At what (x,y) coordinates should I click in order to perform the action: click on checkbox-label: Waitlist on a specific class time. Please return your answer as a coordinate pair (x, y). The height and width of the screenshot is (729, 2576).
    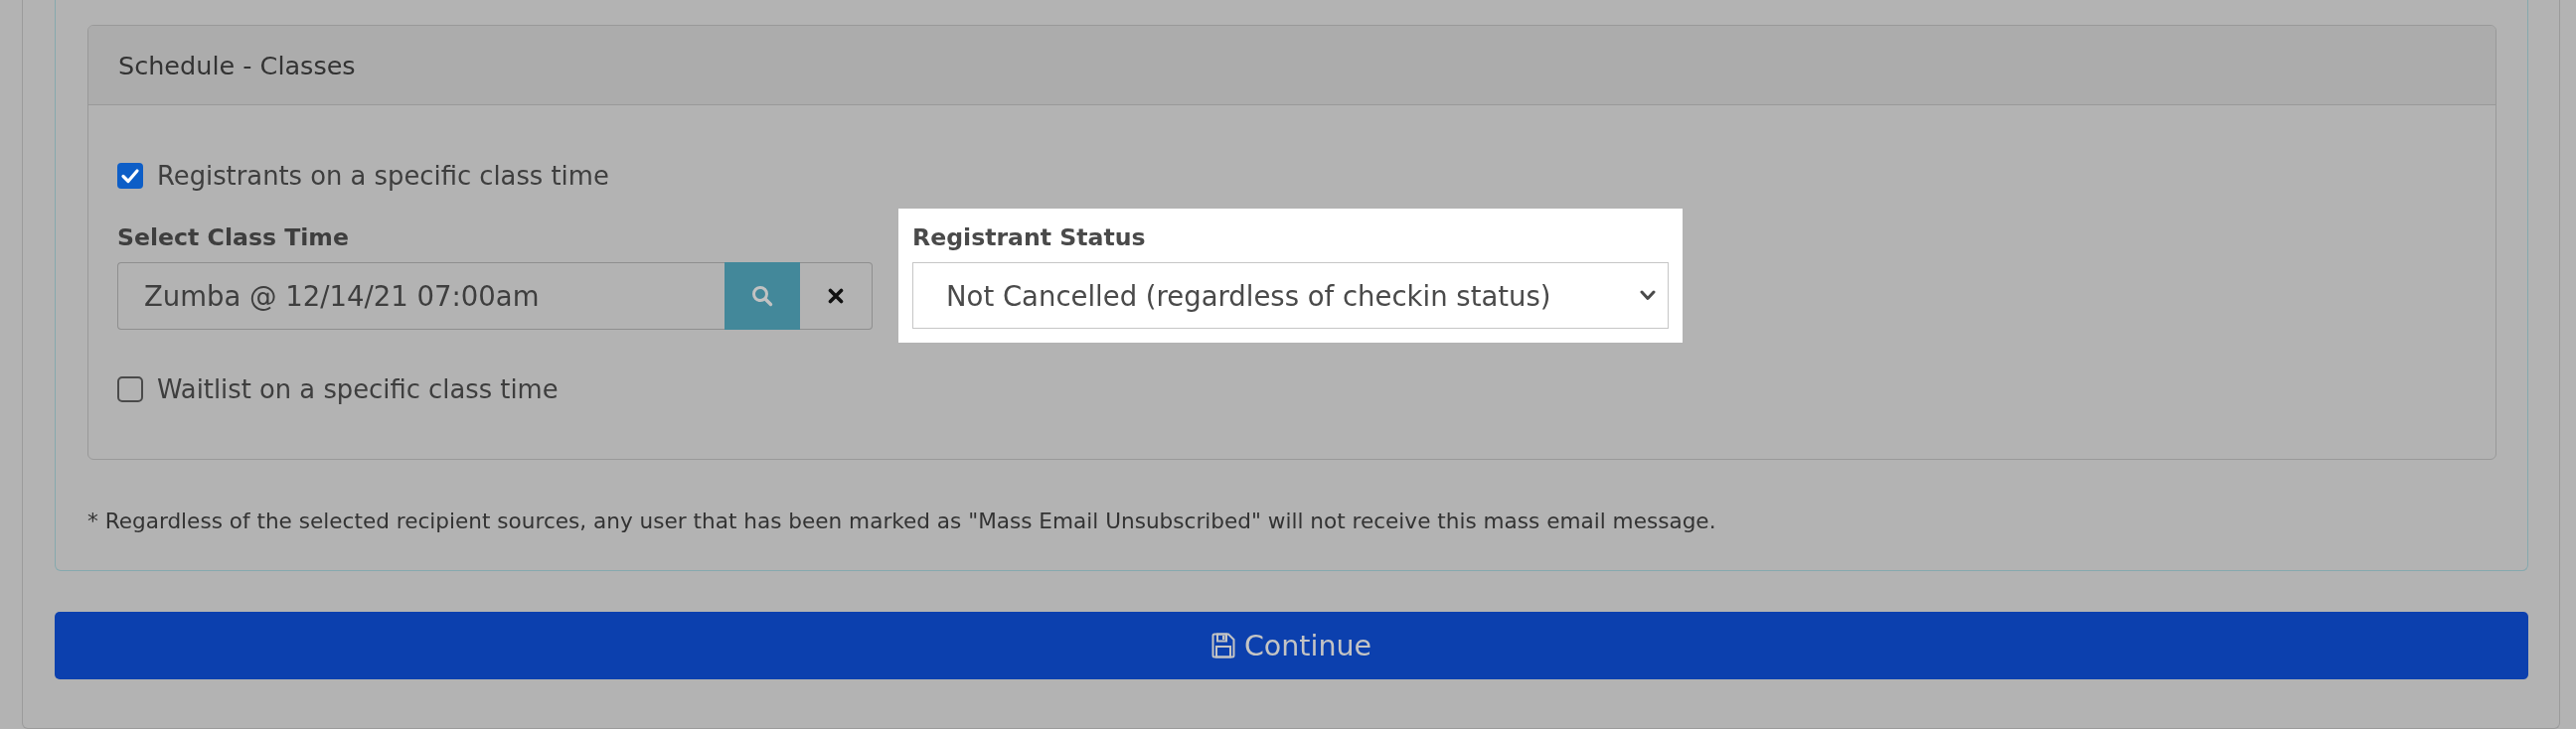
    Looking at the image, I should click on (358, 389).